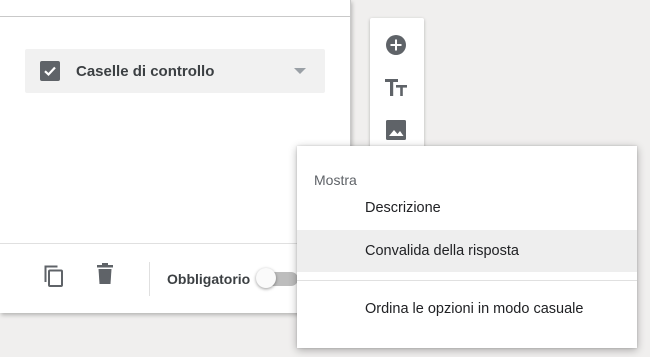 This screenshot has height=357, width=650. What do you see at coordinates (266, 278) in the screenshot?
I see `required-toggle-thumb` at bounding box center [266, 278].